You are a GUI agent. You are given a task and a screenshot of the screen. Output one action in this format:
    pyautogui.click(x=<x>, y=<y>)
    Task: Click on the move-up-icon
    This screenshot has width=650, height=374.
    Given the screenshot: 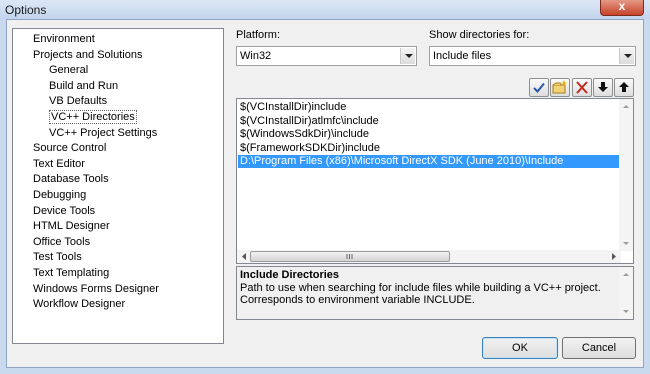 What is the action you would take?
    pyautogui.click(x=624, y=87)
    